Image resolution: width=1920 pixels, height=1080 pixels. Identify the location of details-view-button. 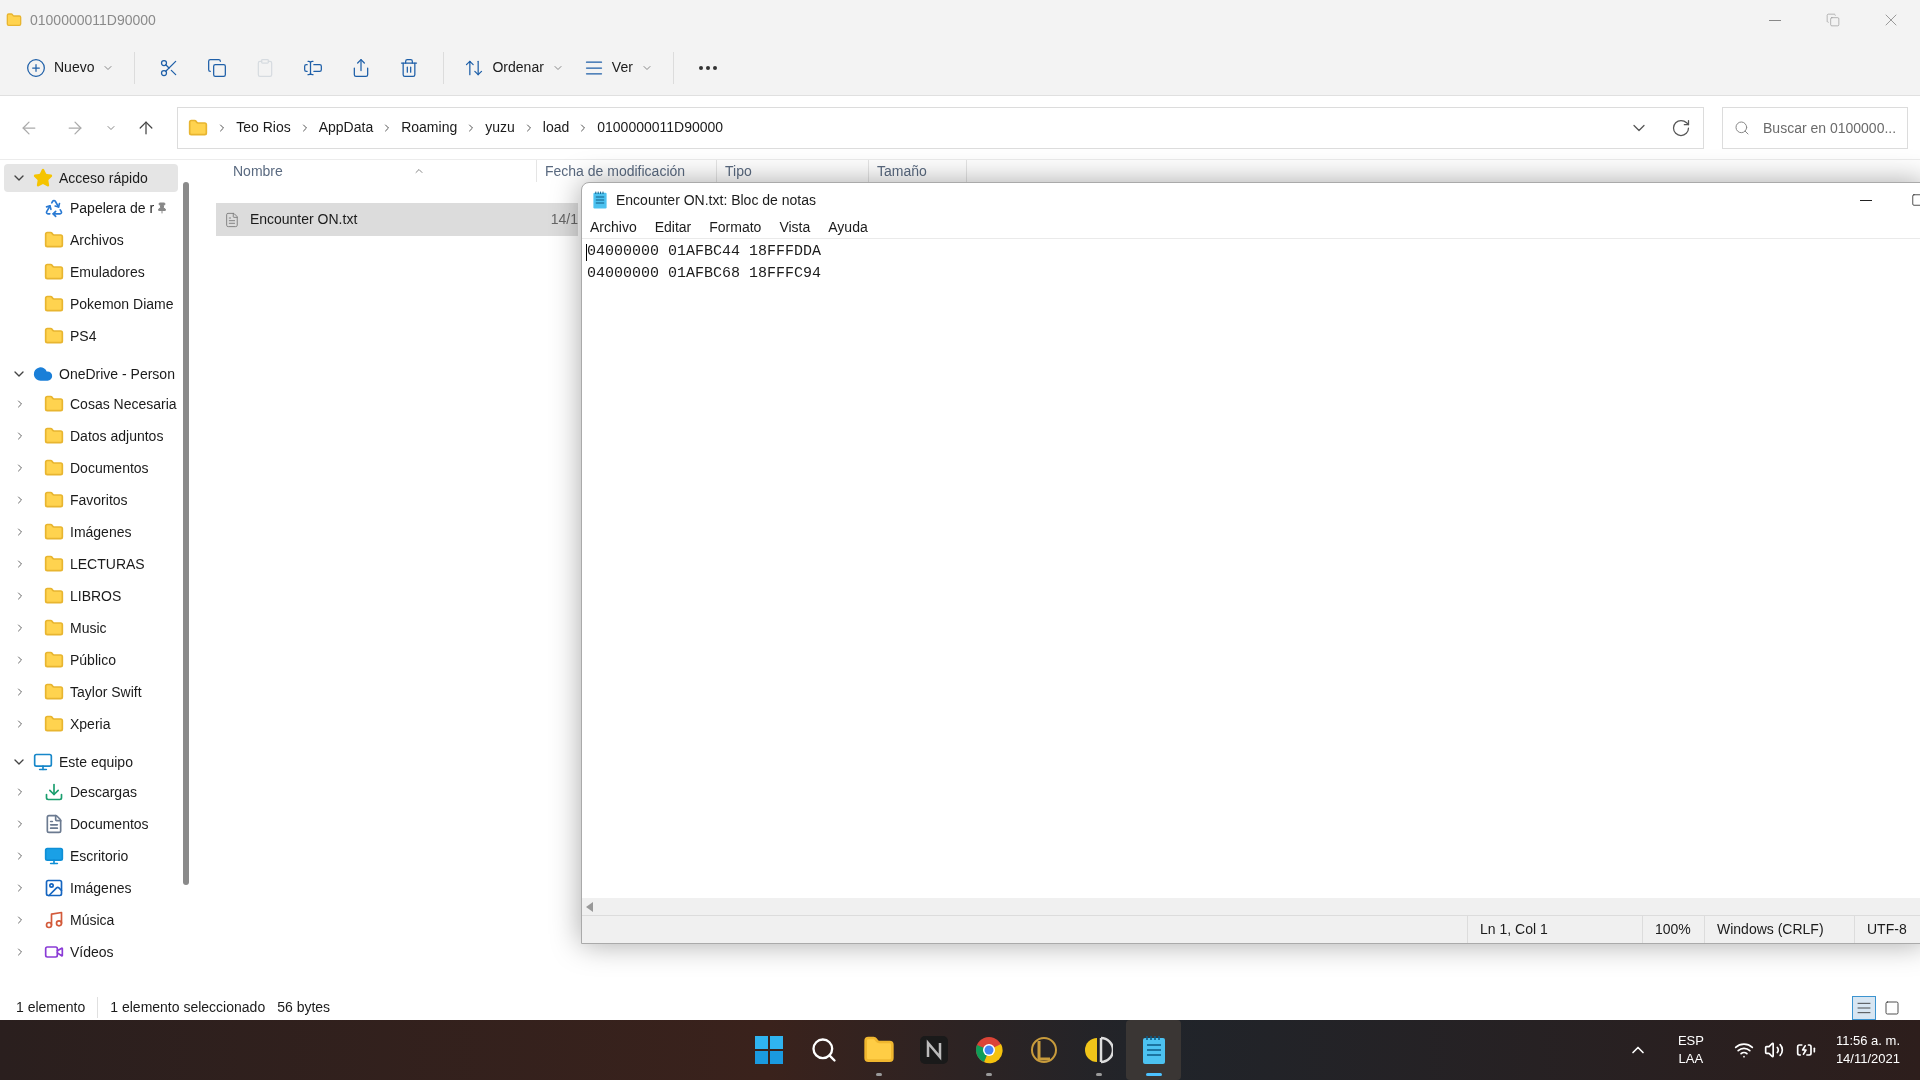
(1864, 1007).